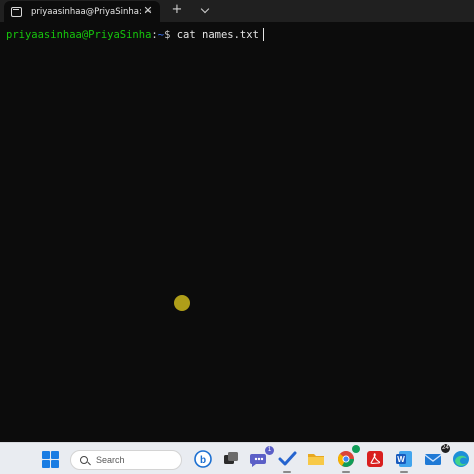  What do you see at coordinates (269, 450) in the screenshot?
I see `teams-notification-badge: 1` at bounding box center [269, 450].